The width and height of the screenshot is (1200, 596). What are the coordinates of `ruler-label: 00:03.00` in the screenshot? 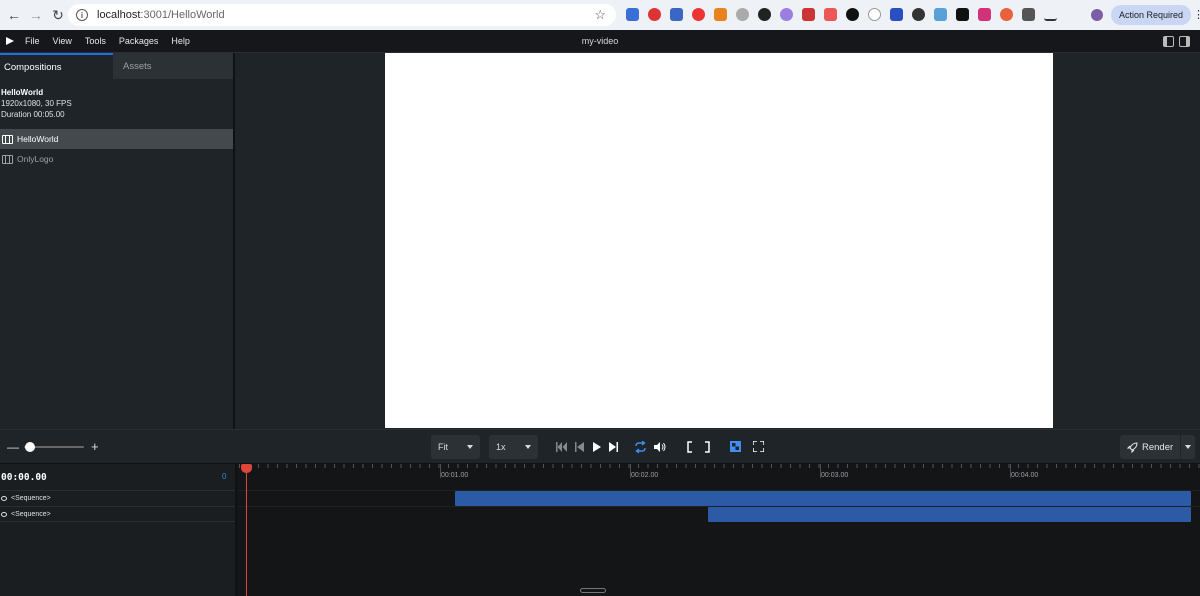 It's located at (835, 475).